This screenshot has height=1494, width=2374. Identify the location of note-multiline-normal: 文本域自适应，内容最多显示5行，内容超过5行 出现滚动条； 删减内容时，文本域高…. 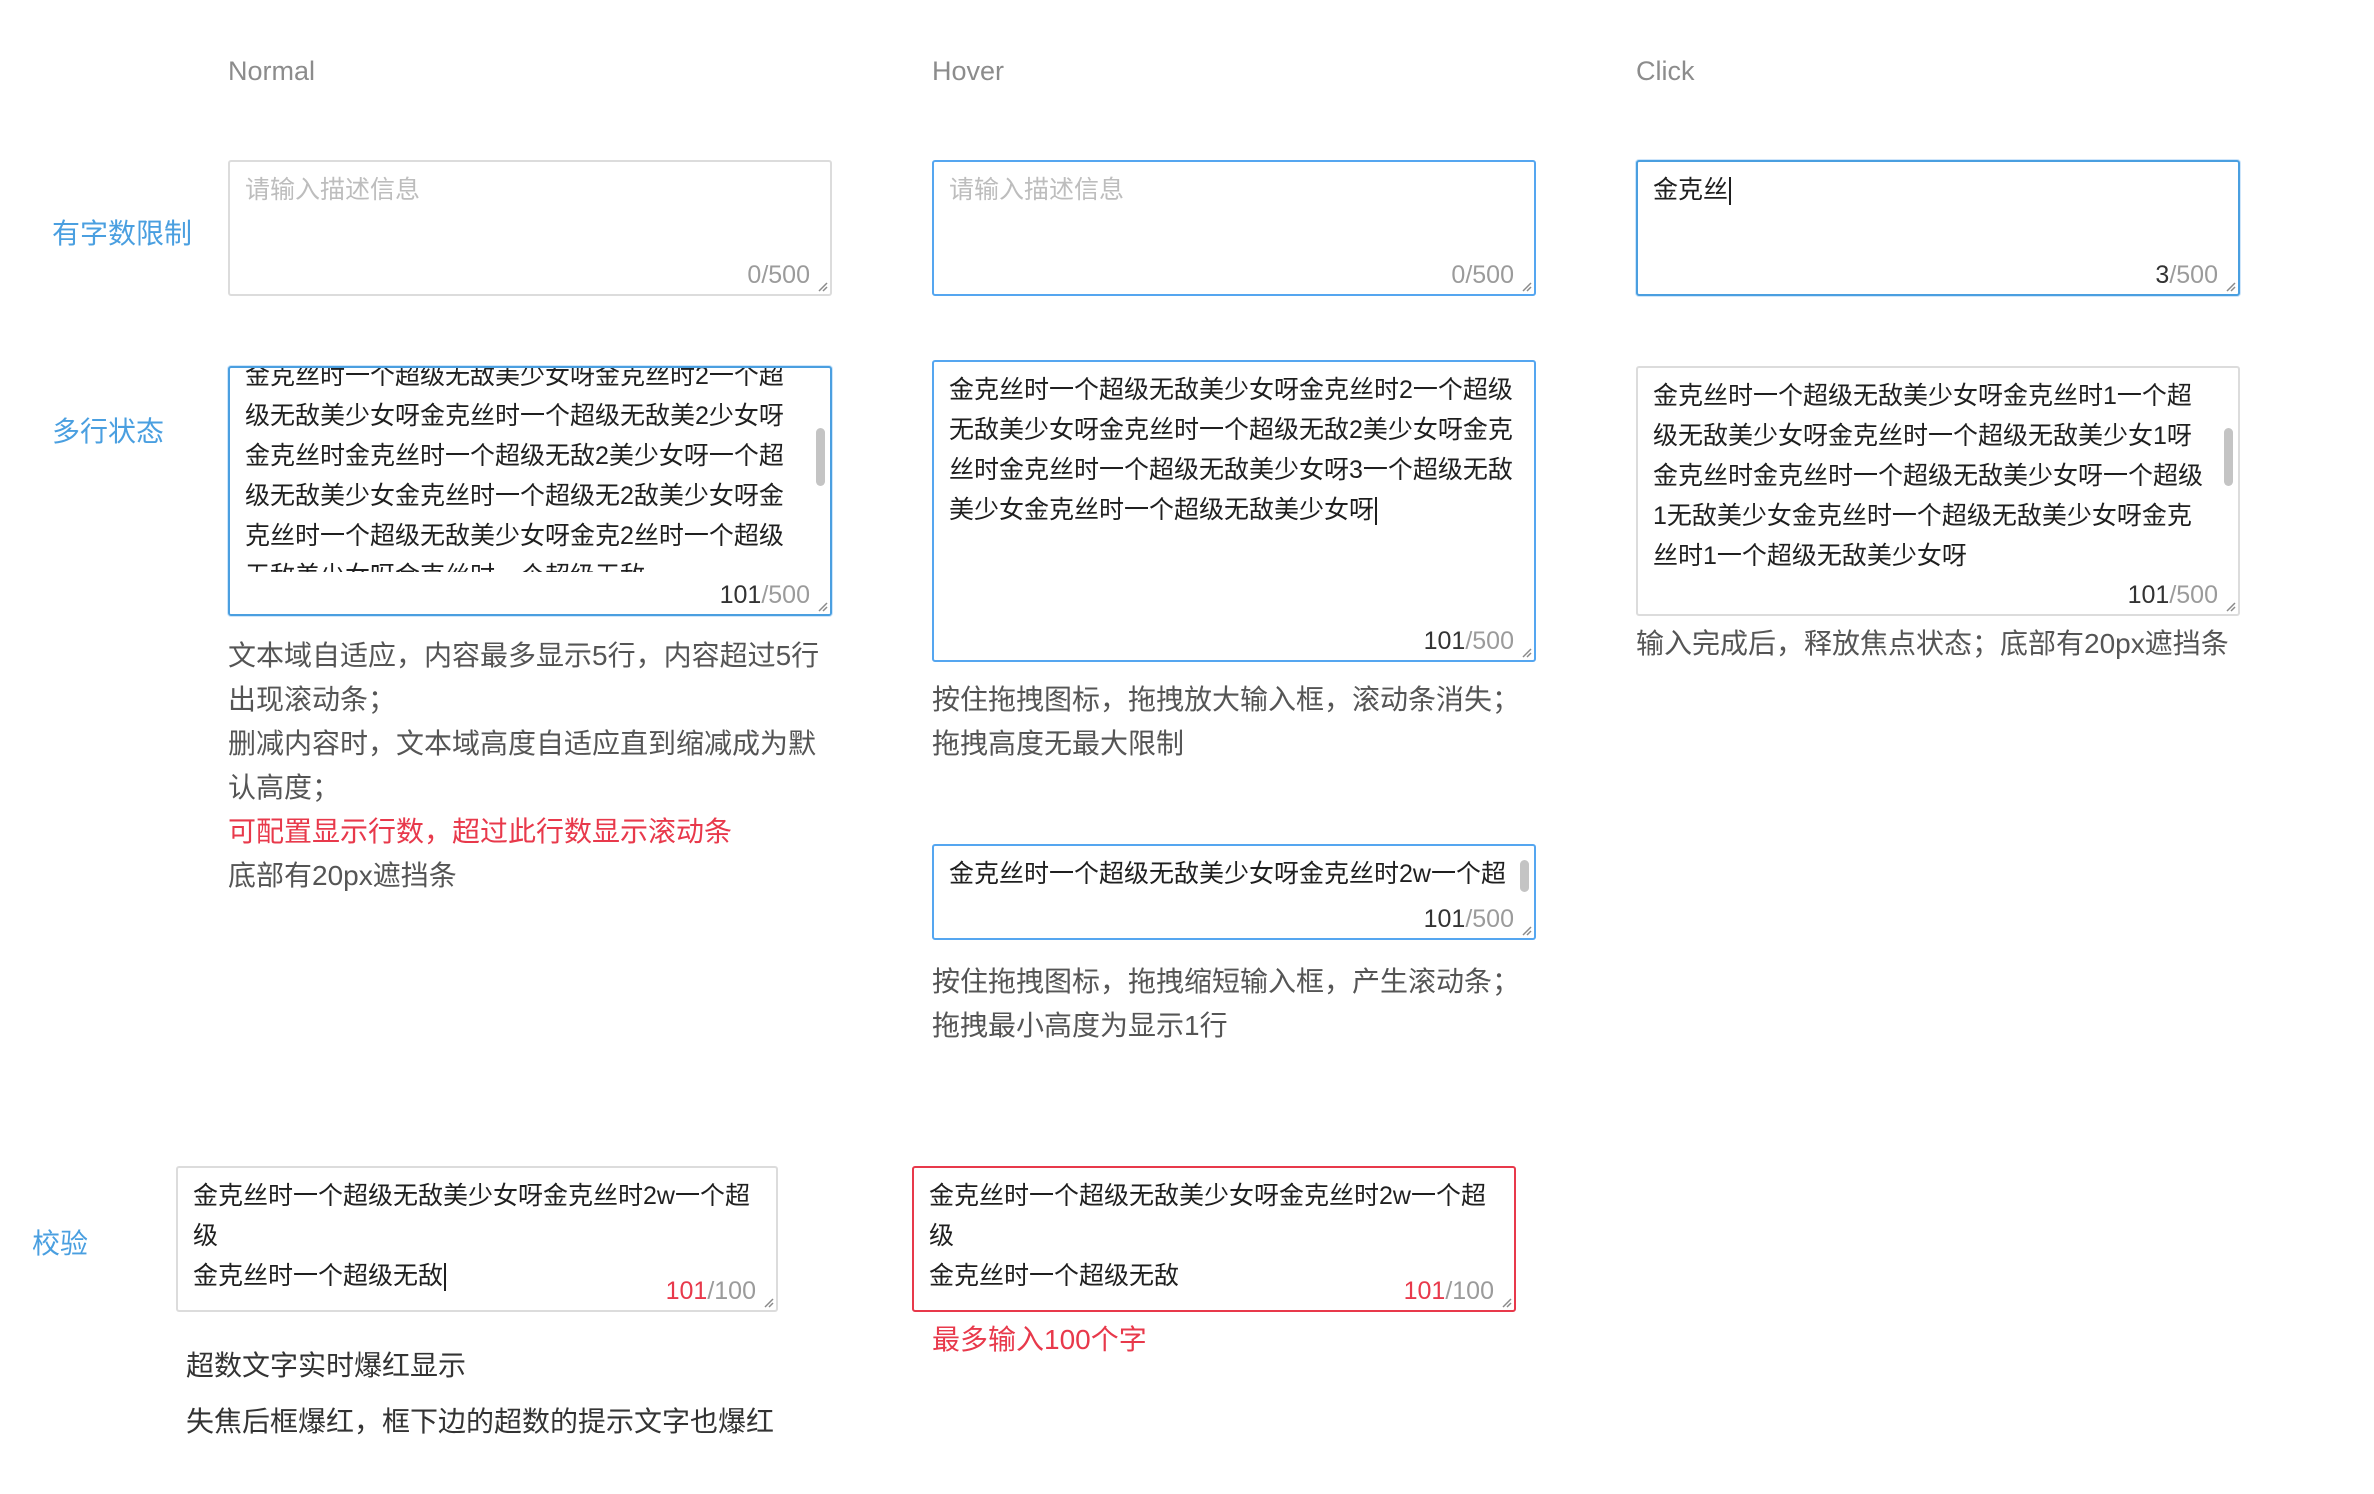
(523, 766).